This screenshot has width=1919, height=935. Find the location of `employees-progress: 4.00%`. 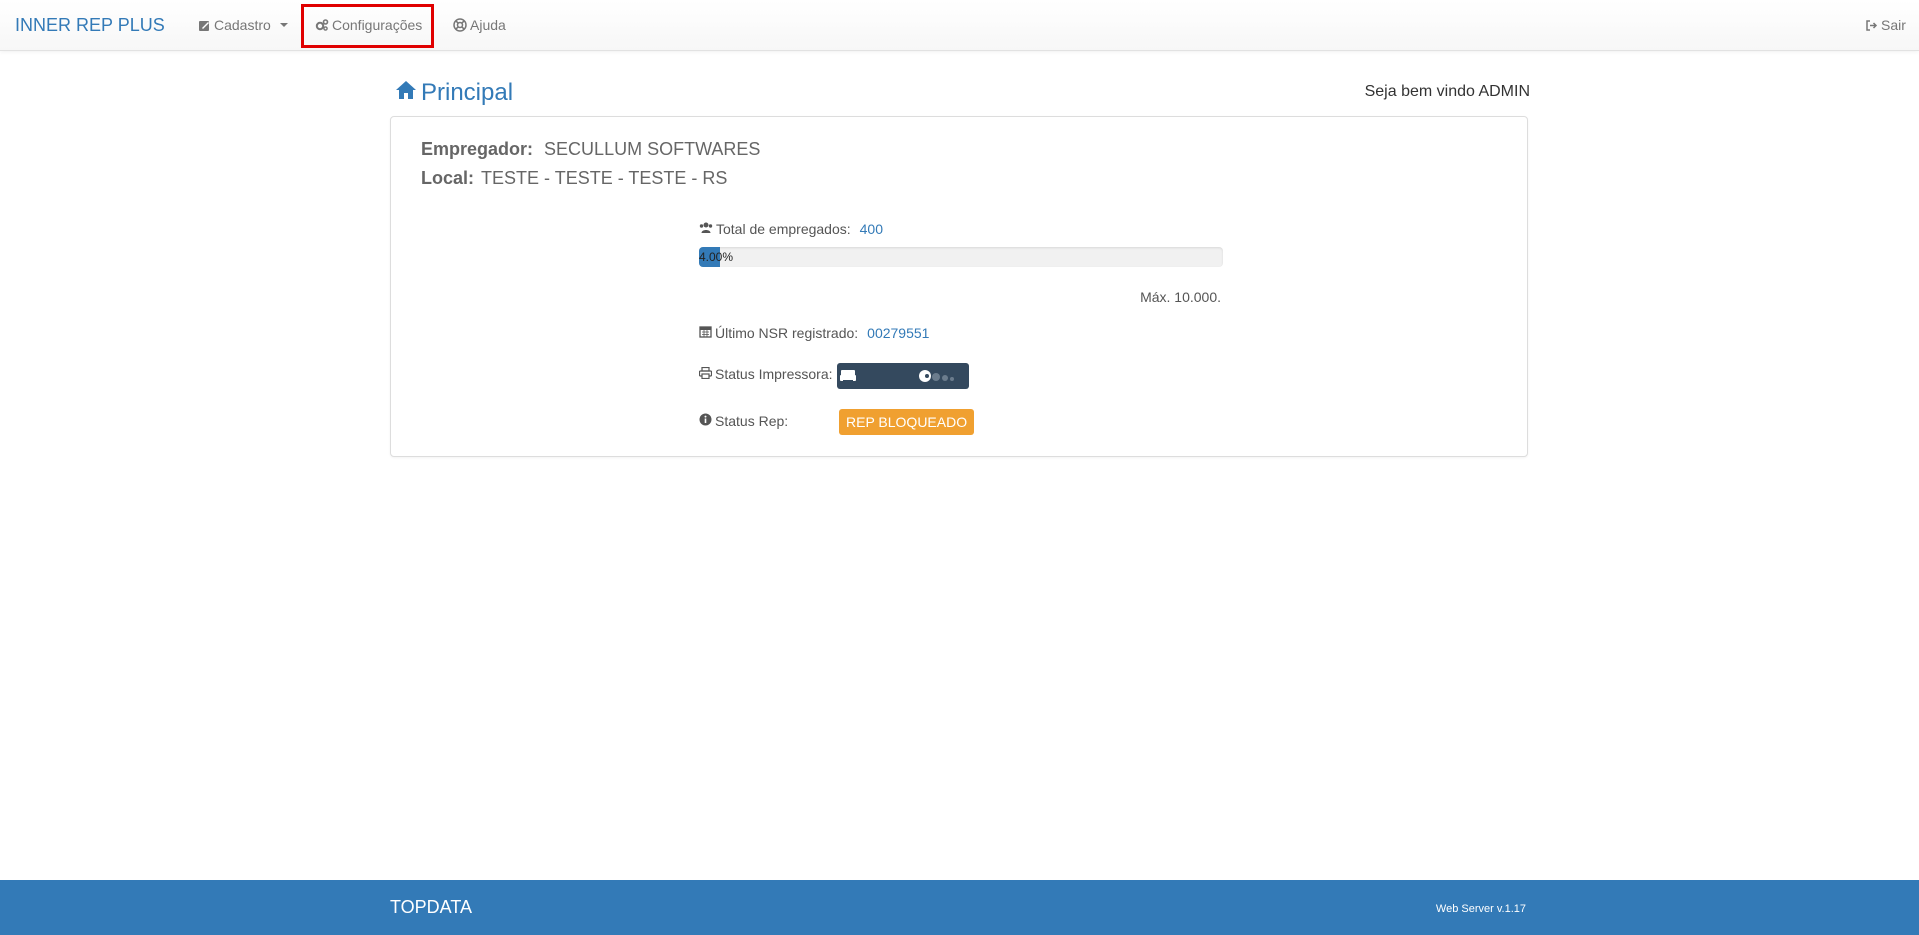

employees-progress: 4.00% is located at coordinates (961, 257).